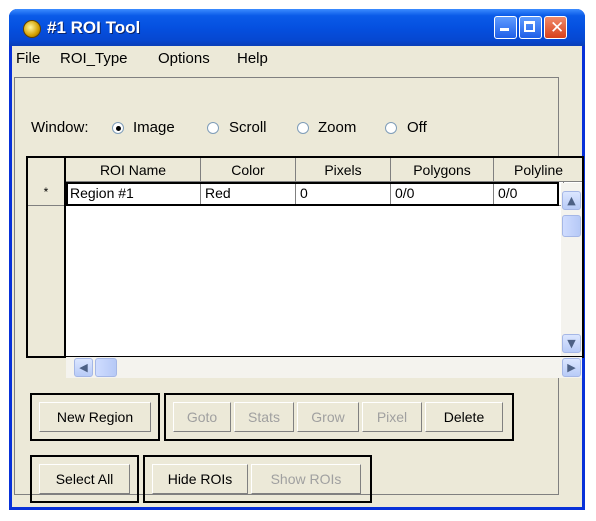 This screenshot has width=596, height=521. Describe the element at coordinates (442, 170) in the screenshot. I see `column-header-polygons: Polygons` at that location.